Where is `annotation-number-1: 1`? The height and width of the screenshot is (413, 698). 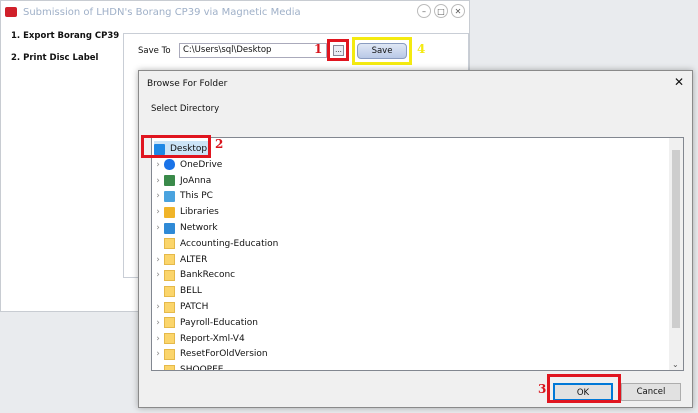
annotation-number-1: 1 is located at coordinates (318, 49).